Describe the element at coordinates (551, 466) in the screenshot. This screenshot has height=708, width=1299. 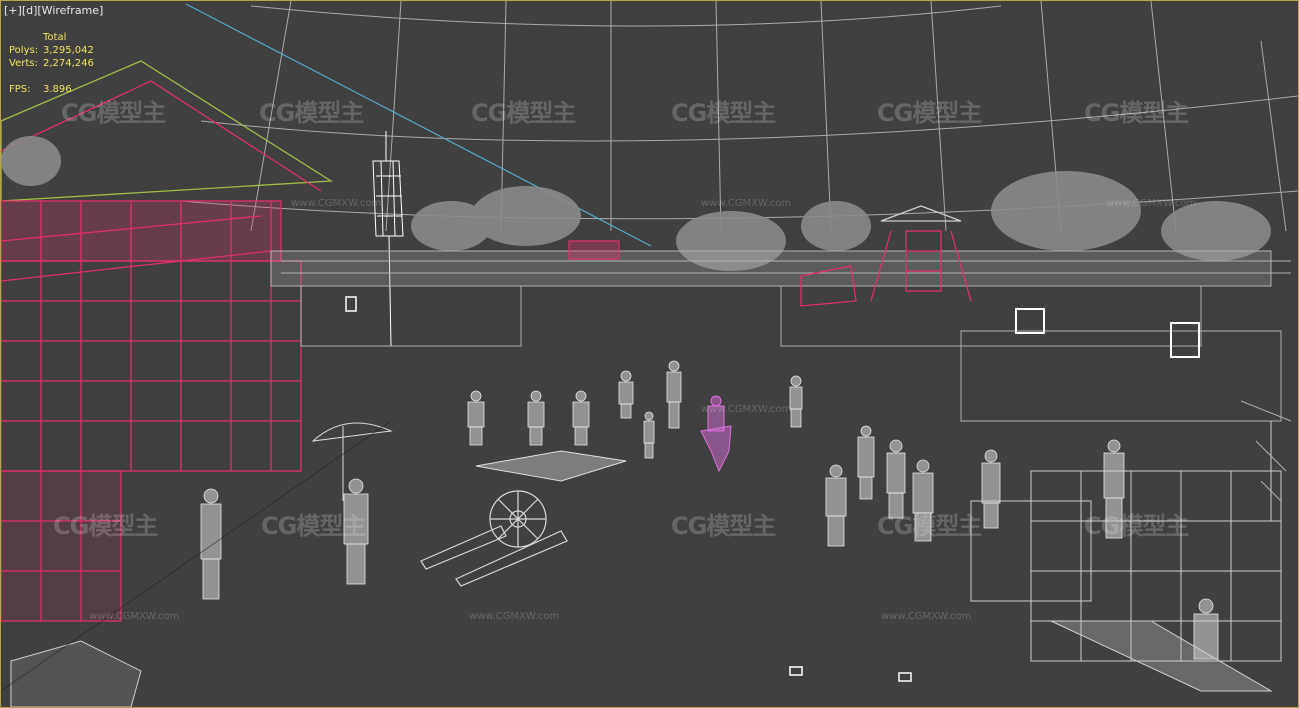
I see `ground-mat` at that location.